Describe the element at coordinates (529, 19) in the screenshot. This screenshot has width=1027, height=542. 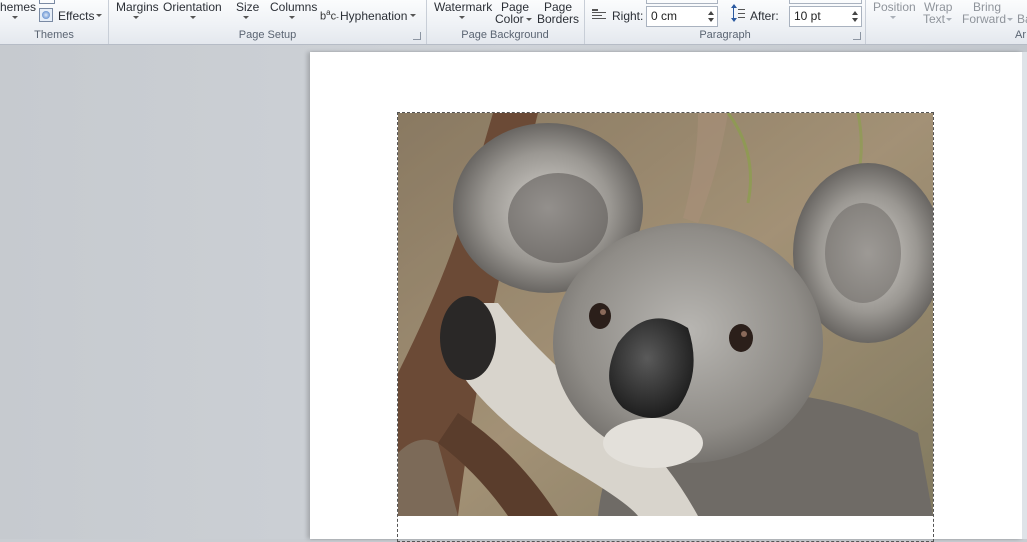
I see `page-color-caret` at that location.